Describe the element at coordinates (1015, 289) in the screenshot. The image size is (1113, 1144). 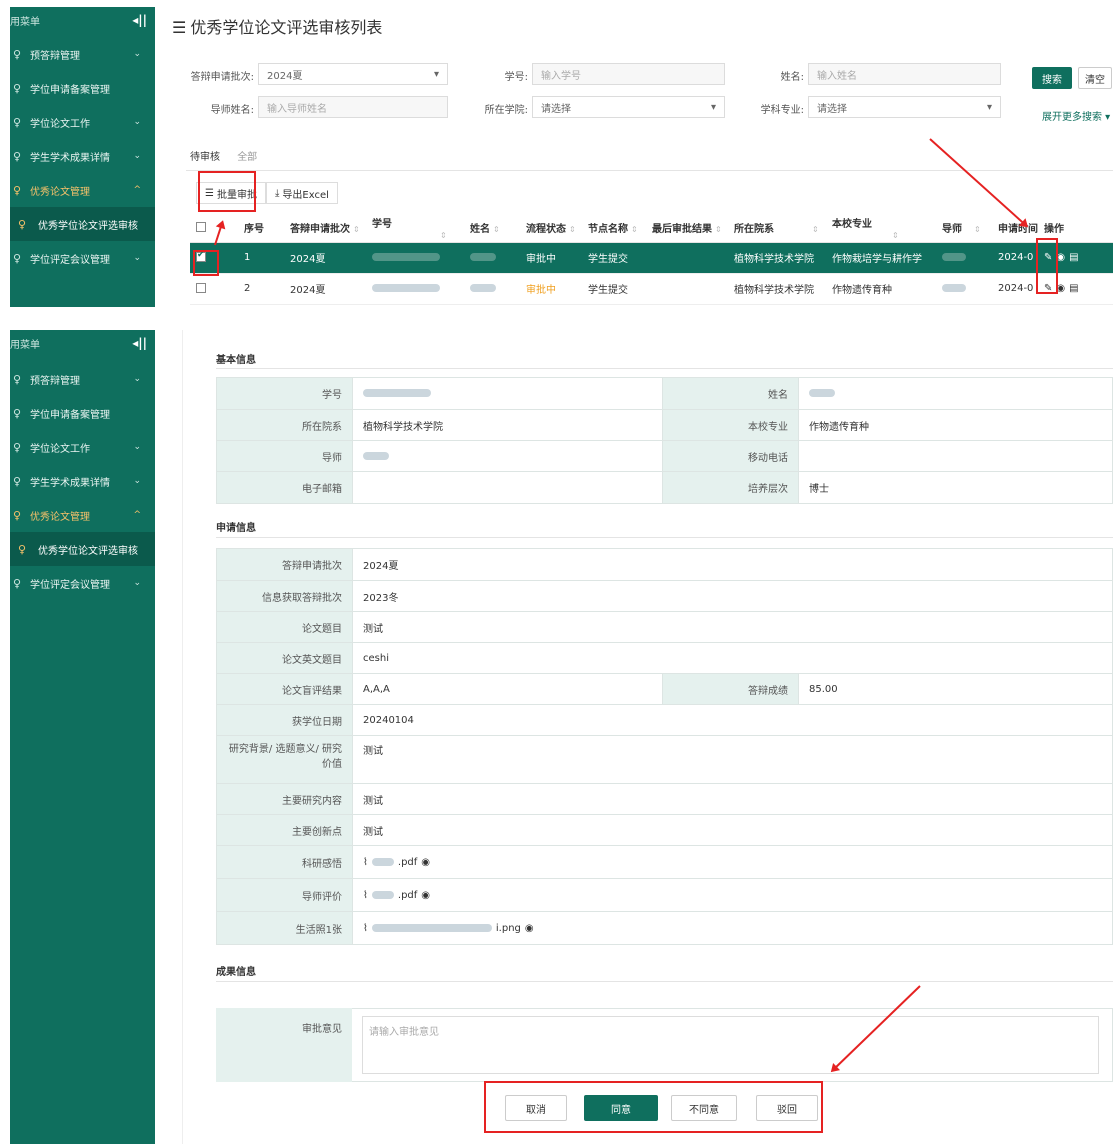
I see `cell-time: 2024-0` at that location.